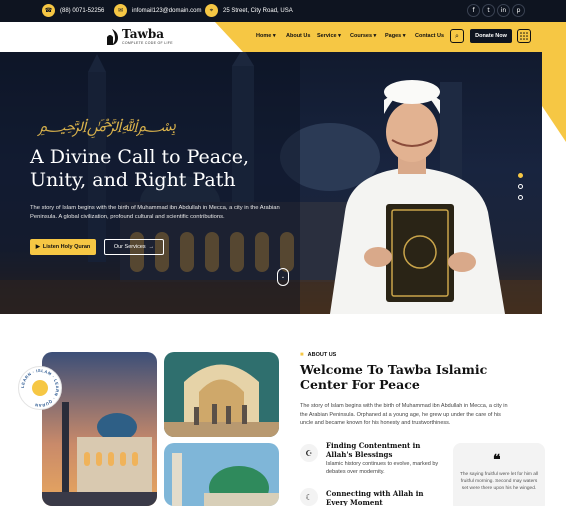 The height and width of the screenshot is (506, 566). What do you see at coordinates (134, 247) in the screenshot?
I see `our-services-button: Our Services →` at bounding box center [134, 247].